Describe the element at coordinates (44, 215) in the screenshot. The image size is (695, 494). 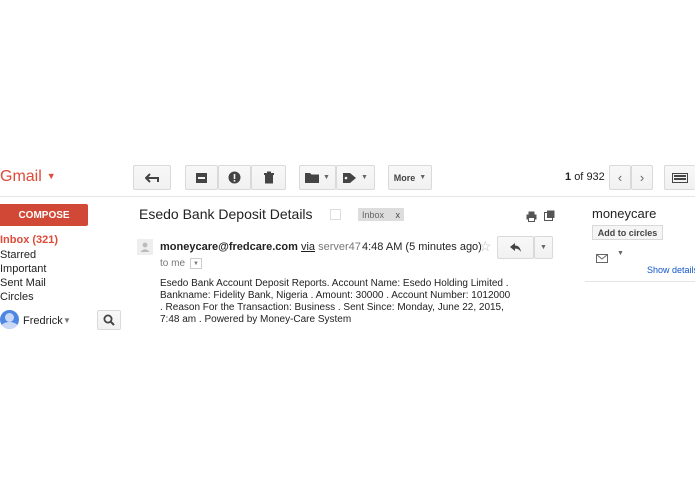
I see `compose-button: COMPOSE` at that location.